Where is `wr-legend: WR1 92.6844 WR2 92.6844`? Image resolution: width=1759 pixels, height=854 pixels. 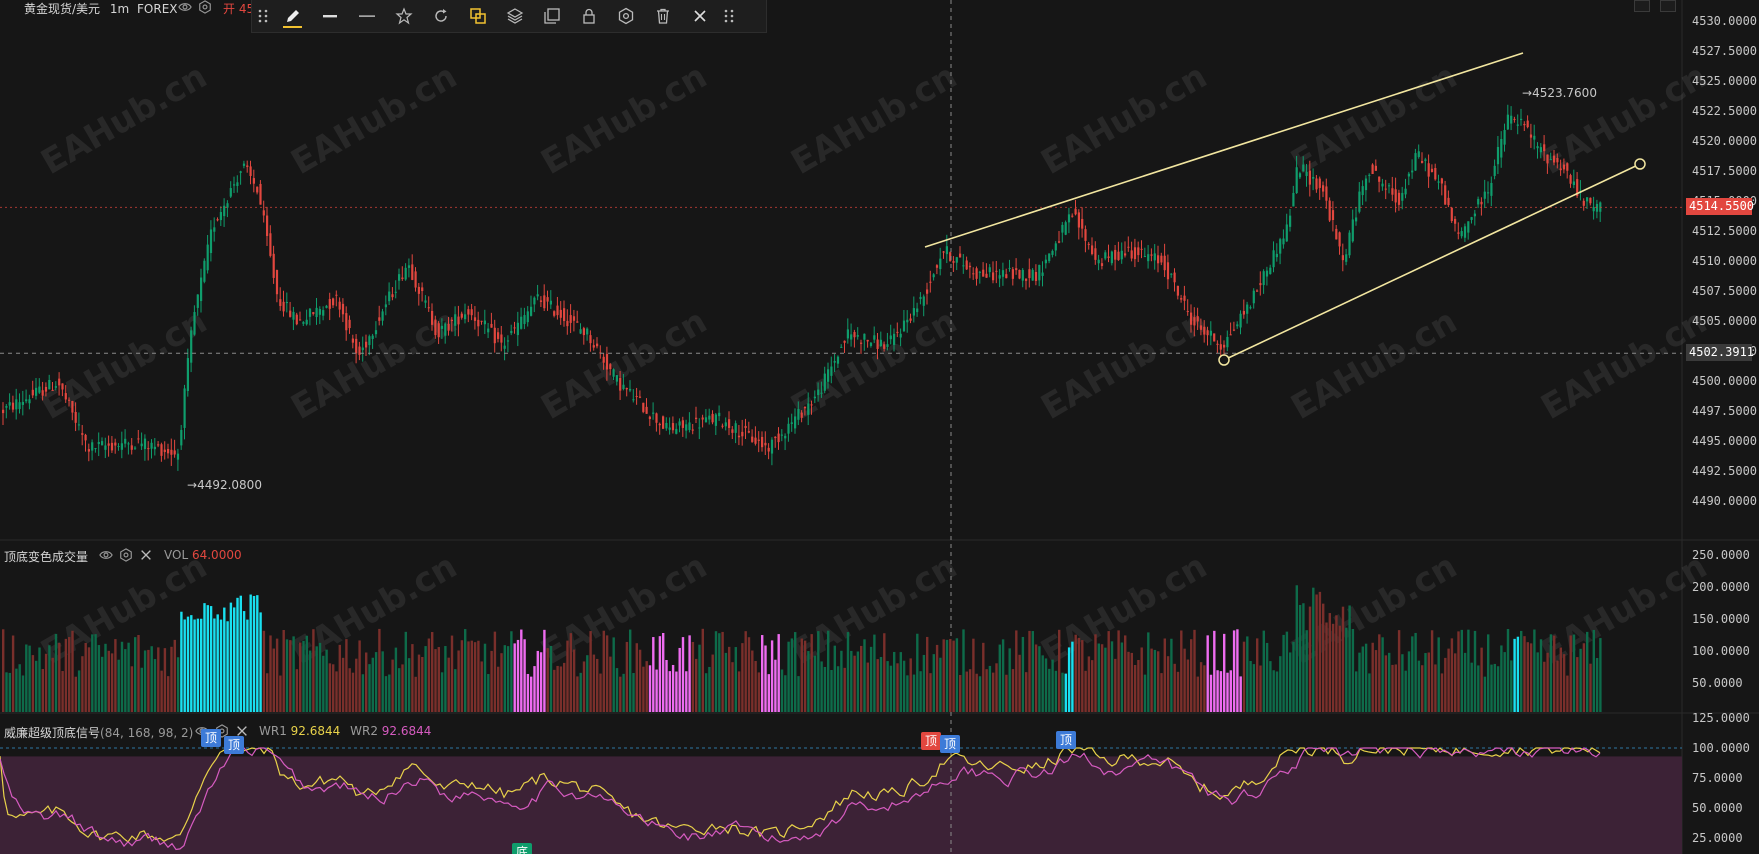
wr-legend: WR1 92.6844 WR2 92.6844 is located at coordinates (345, 731).